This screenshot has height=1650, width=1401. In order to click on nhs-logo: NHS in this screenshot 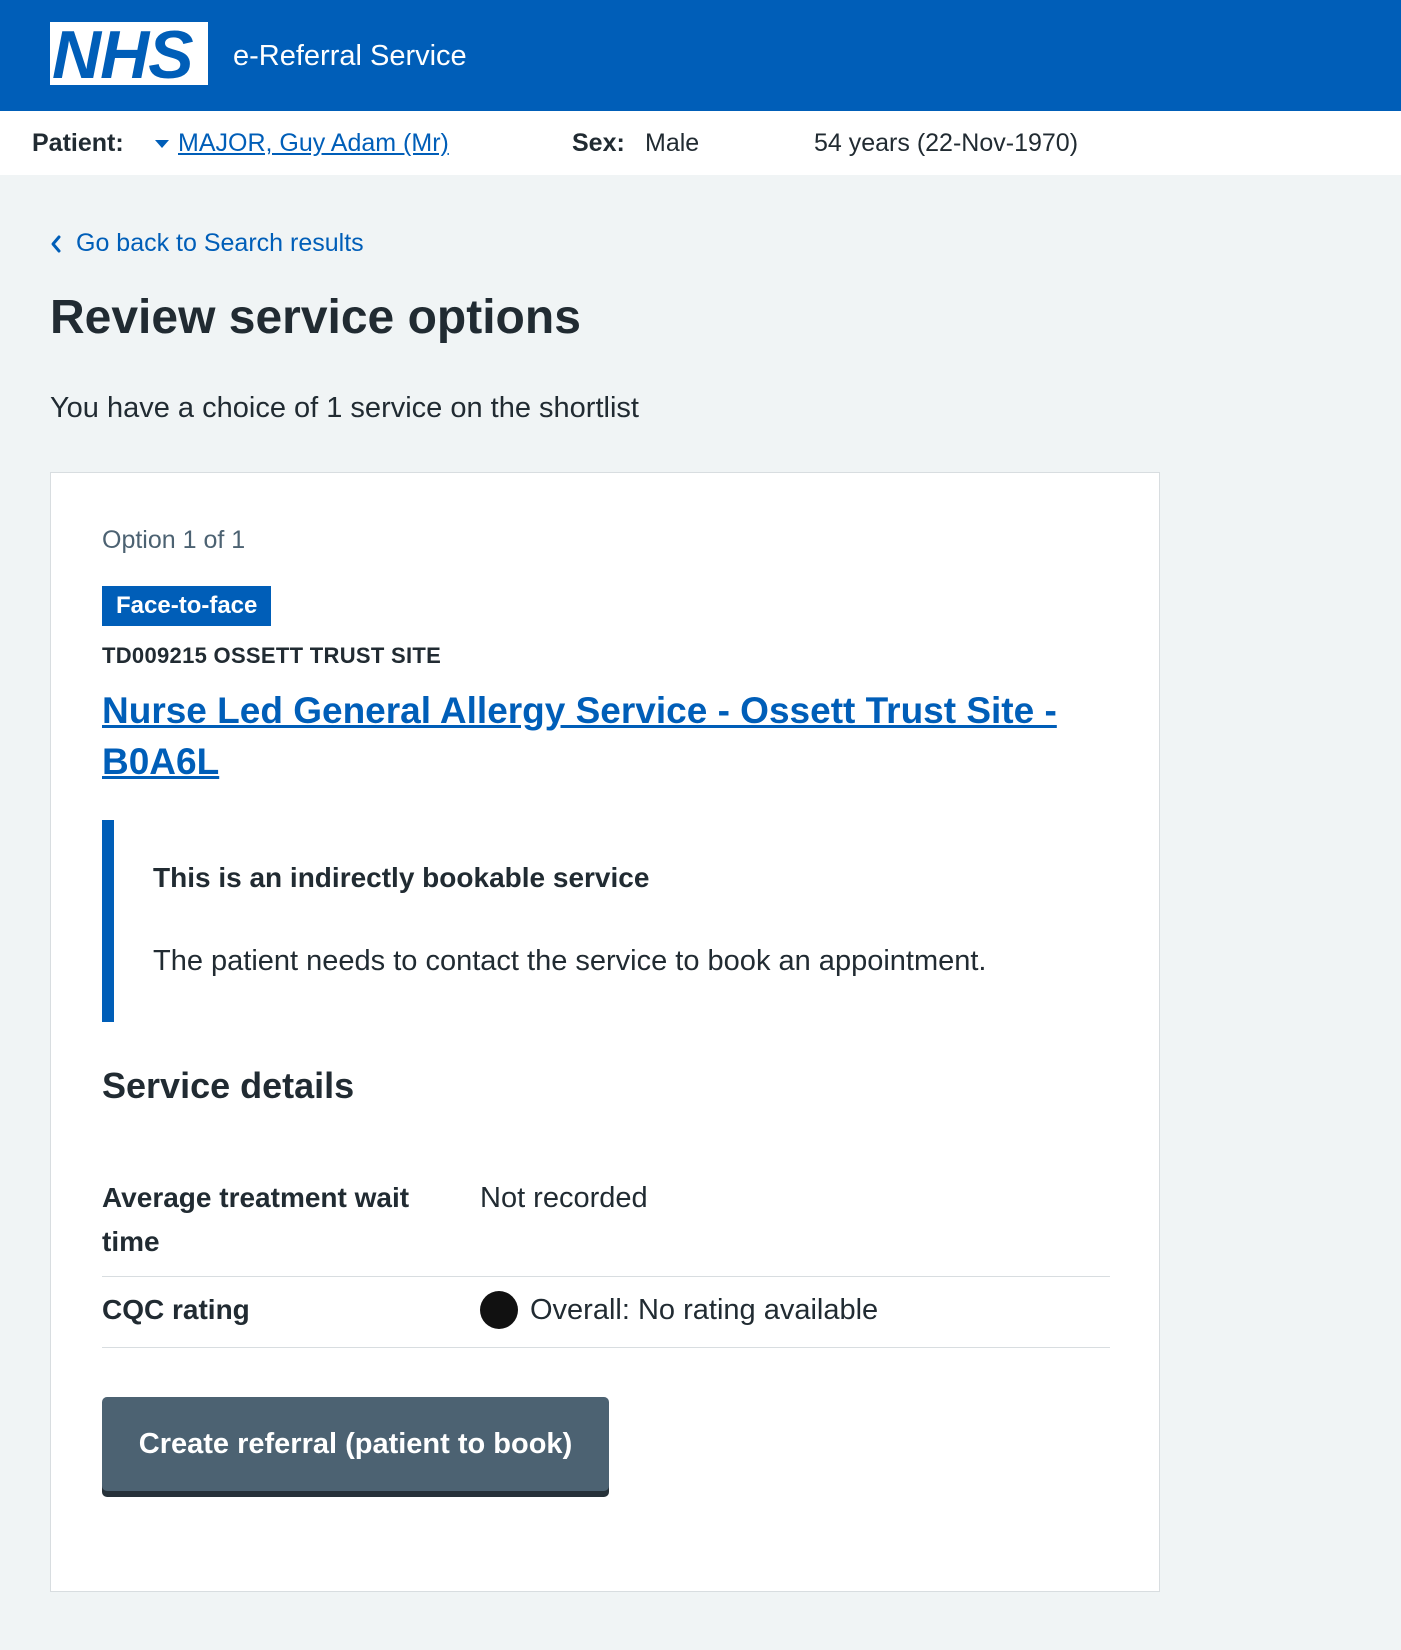, I will do `click(129, 55)`.